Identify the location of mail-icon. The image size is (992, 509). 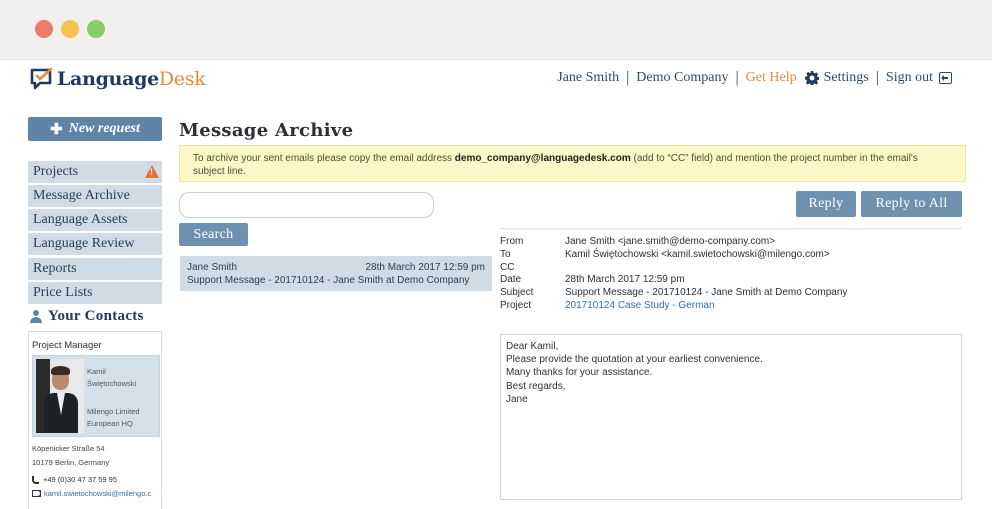
(36, 493).